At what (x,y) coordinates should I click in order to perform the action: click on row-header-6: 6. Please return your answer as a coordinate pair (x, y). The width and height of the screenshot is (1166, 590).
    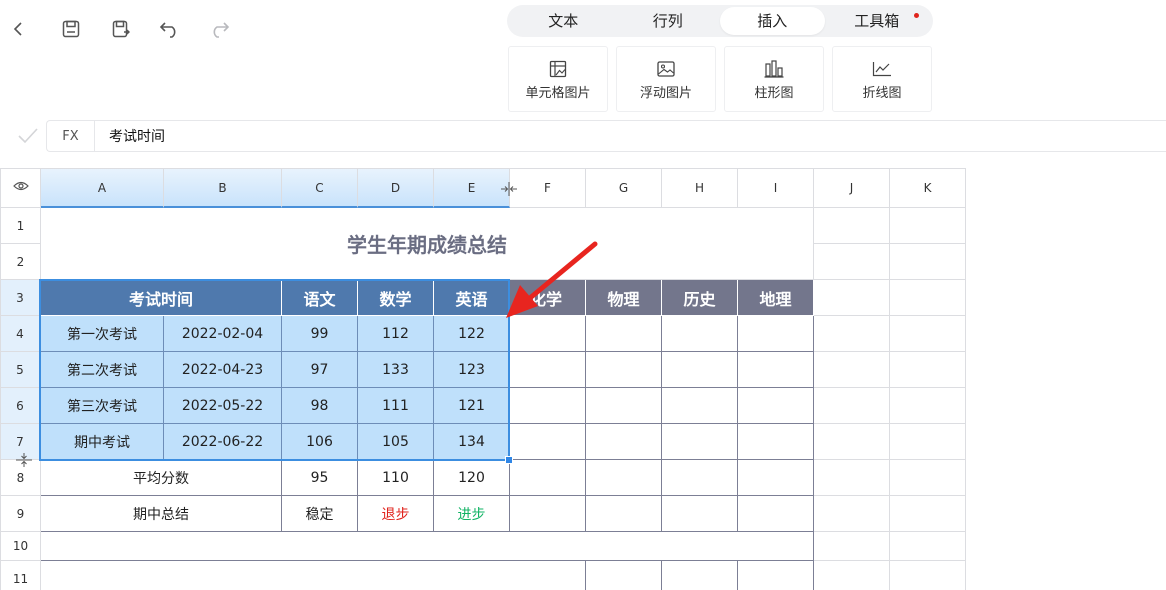
    Looking at the image, I should click on (20, 406).